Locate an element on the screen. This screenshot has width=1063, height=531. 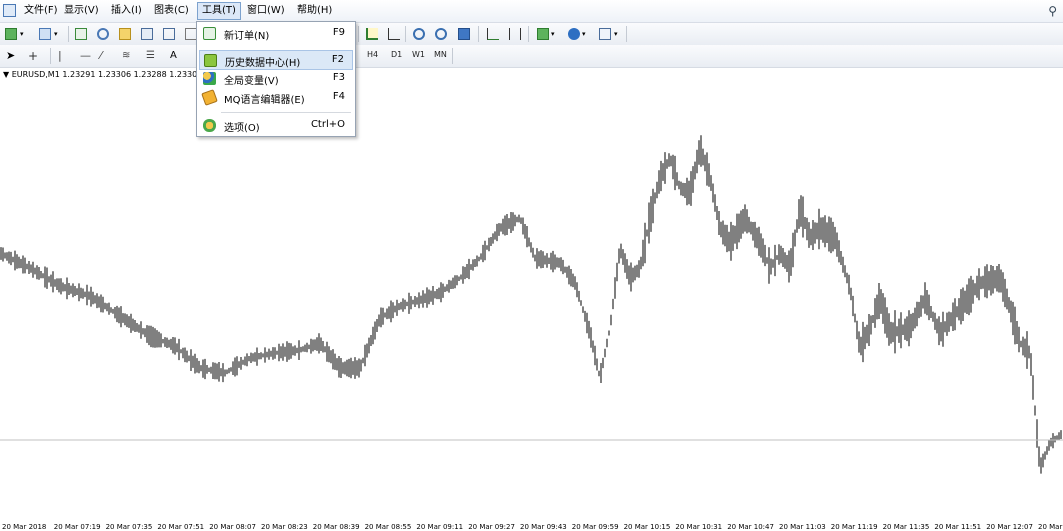
timeframe-h4: H4 is located at coordinates (372, 54).